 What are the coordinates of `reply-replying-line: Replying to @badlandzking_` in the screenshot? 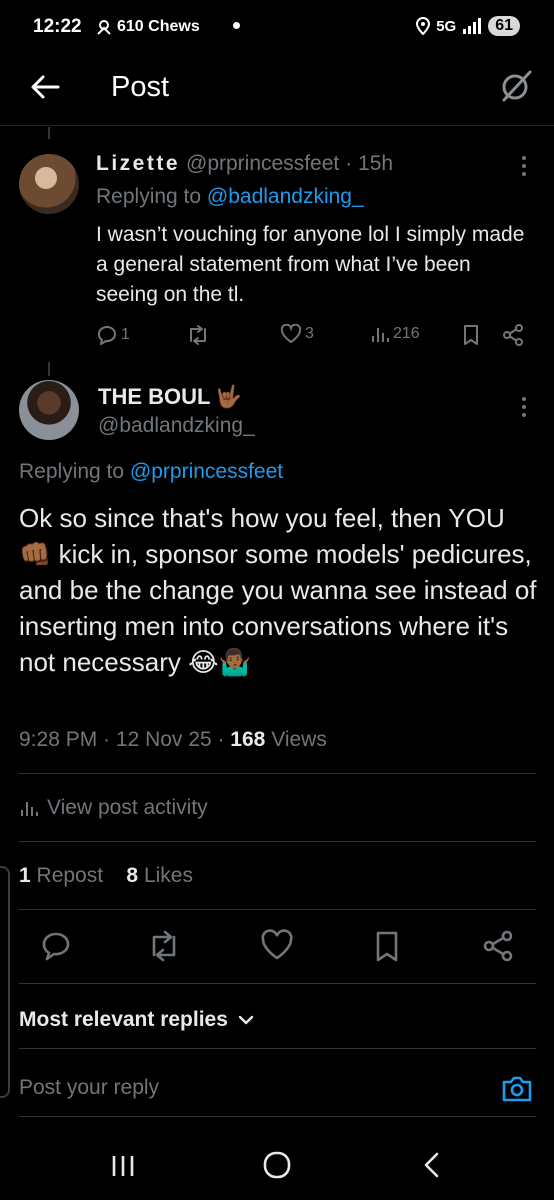 It's located at (230, 197).